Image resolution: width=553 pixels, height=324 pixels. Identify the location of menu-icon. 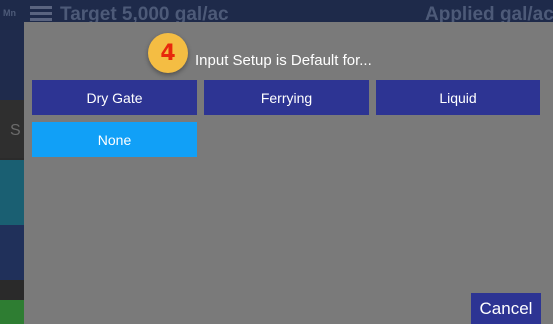
(41, 14).